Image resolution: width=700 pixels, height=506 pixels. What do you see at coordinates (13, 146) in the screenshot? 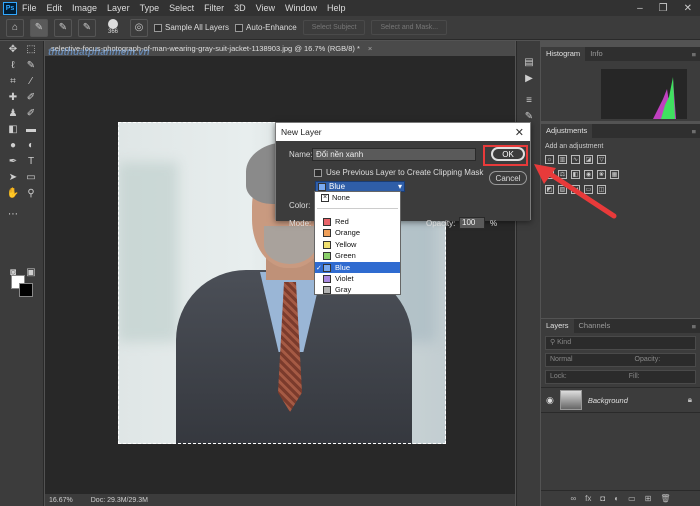
I see `blur-tool-icon: ●` at bounding box center [13, 146].